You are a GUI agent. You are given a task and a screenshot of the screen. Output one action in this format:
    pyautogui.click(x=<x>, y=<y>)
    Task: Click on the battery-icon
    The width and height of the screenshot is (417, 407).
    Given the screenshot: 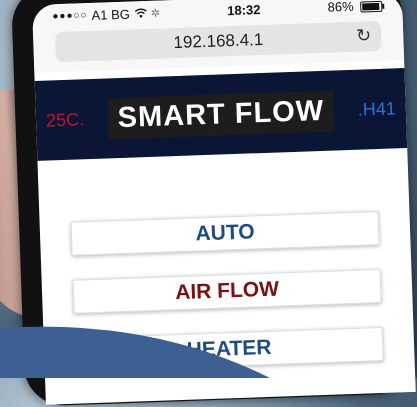 What is the action you would take?
    pyautogui.click(x=371, y=6)
    